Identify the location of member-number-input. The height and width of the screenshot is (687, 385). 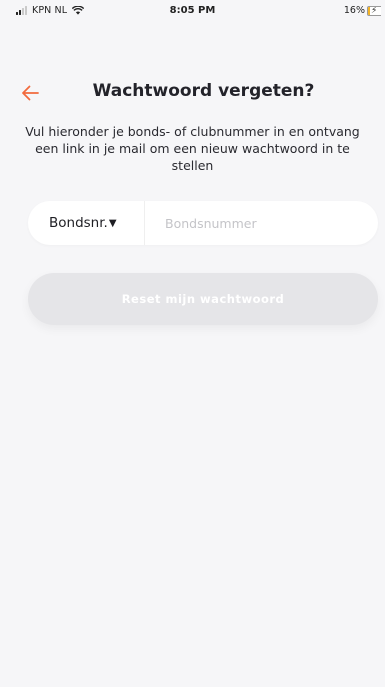
(261, 223).